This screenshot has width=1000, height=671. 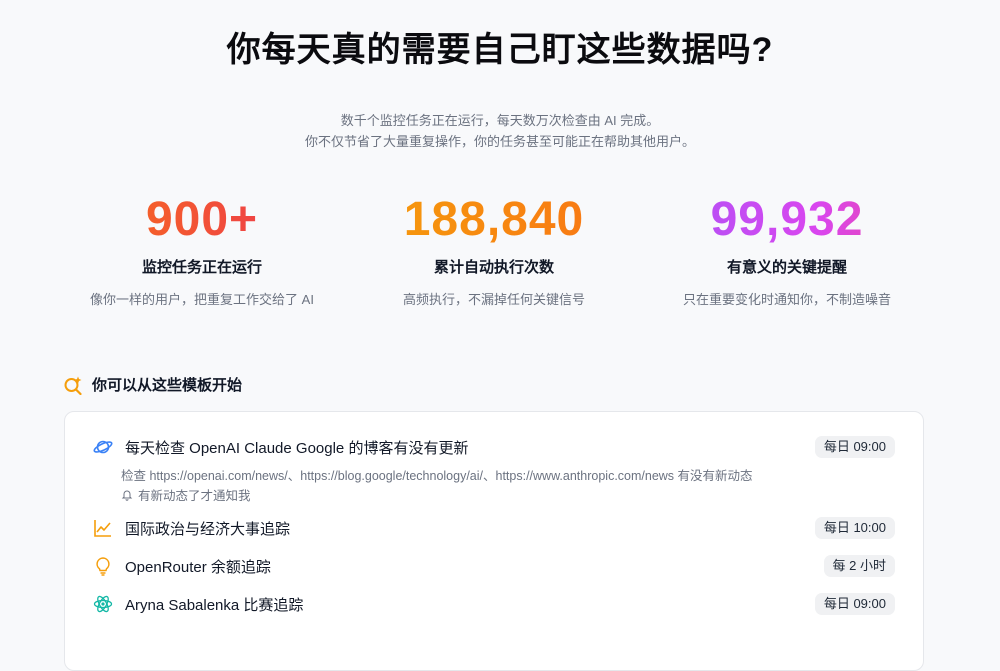 I want to click on template-item-politics: 国际政治与经济大事追踪 每日 10:00, so click(x=494, y=528).